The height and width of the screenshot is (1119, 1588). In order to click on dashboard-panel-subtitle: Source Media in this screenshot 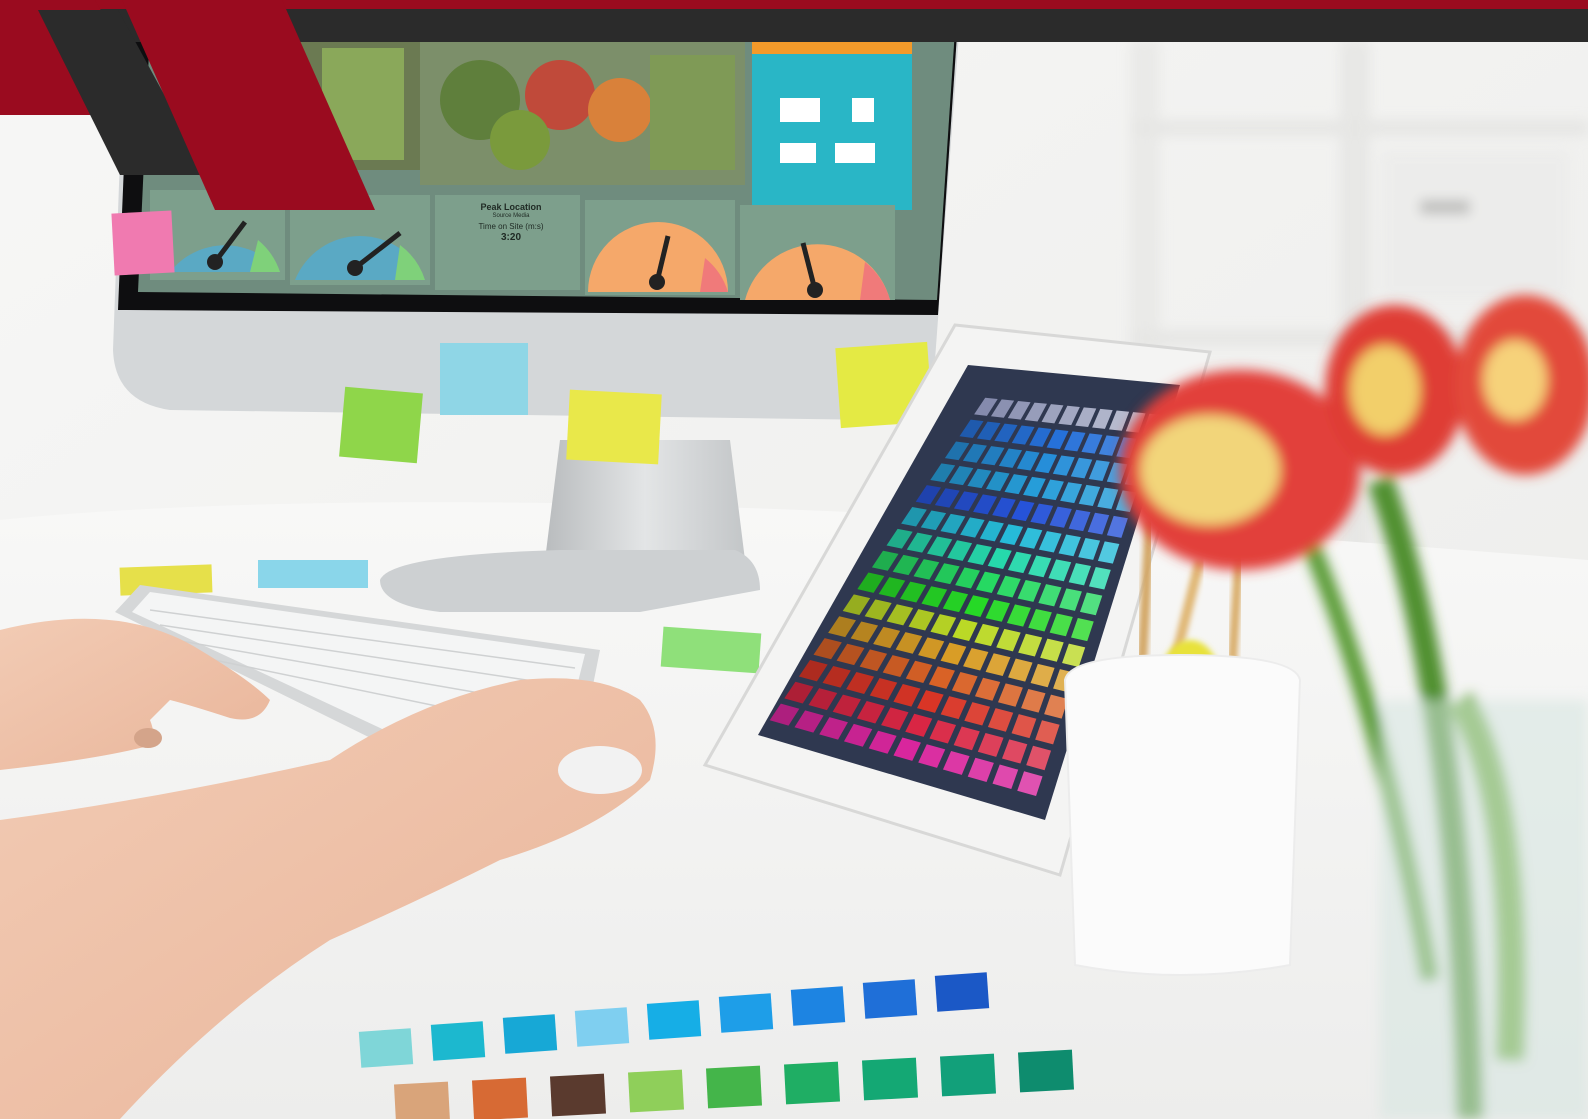, I will do `click(511, 216)`.